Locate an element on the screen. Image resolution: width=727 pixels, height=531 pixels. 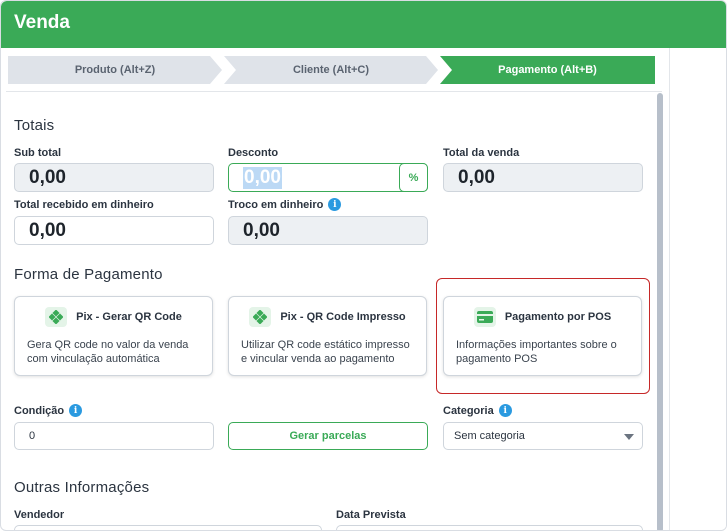
subtotal-field: 0,00 is located at coordinates (114, 177).